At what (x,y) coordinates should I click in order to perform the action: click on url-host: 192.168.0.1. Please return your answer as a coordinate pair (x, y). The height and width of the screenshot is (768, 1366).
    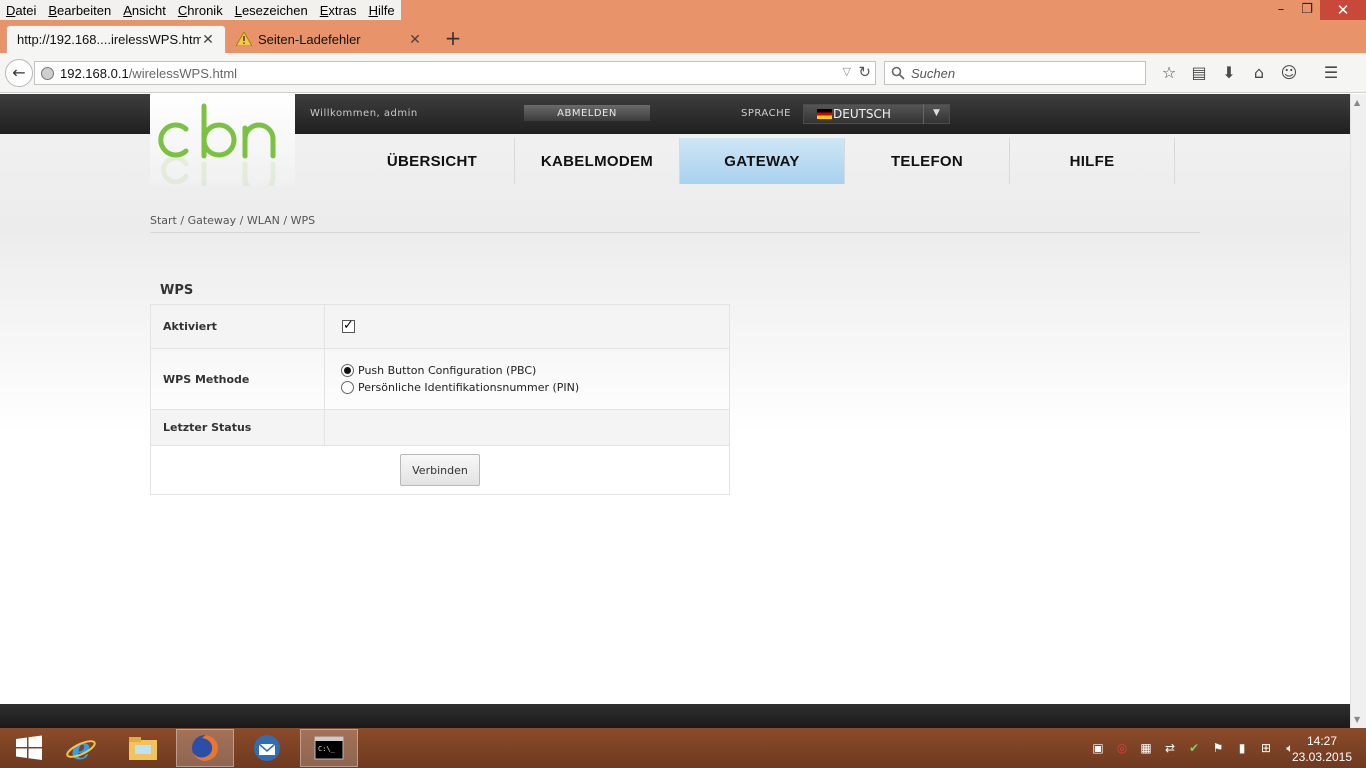
    Looking at the image, I should click on (94, 73).